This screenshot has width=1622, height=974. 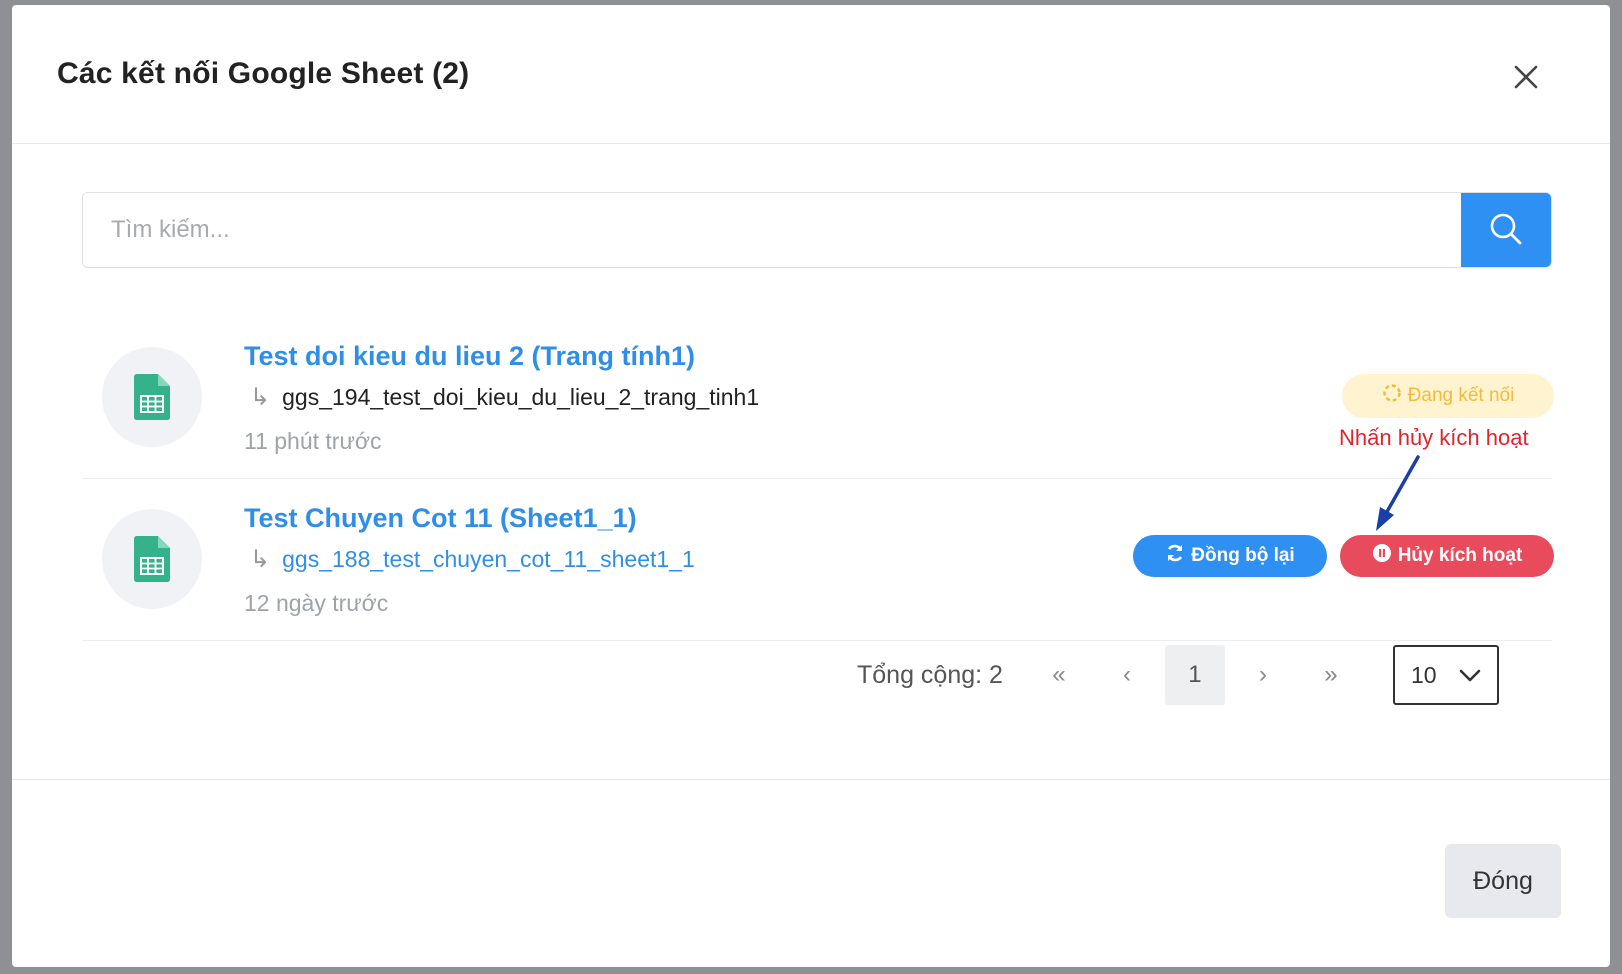 I want to click on status-badge: Đang kết nối, so click(x=1448, y=396).